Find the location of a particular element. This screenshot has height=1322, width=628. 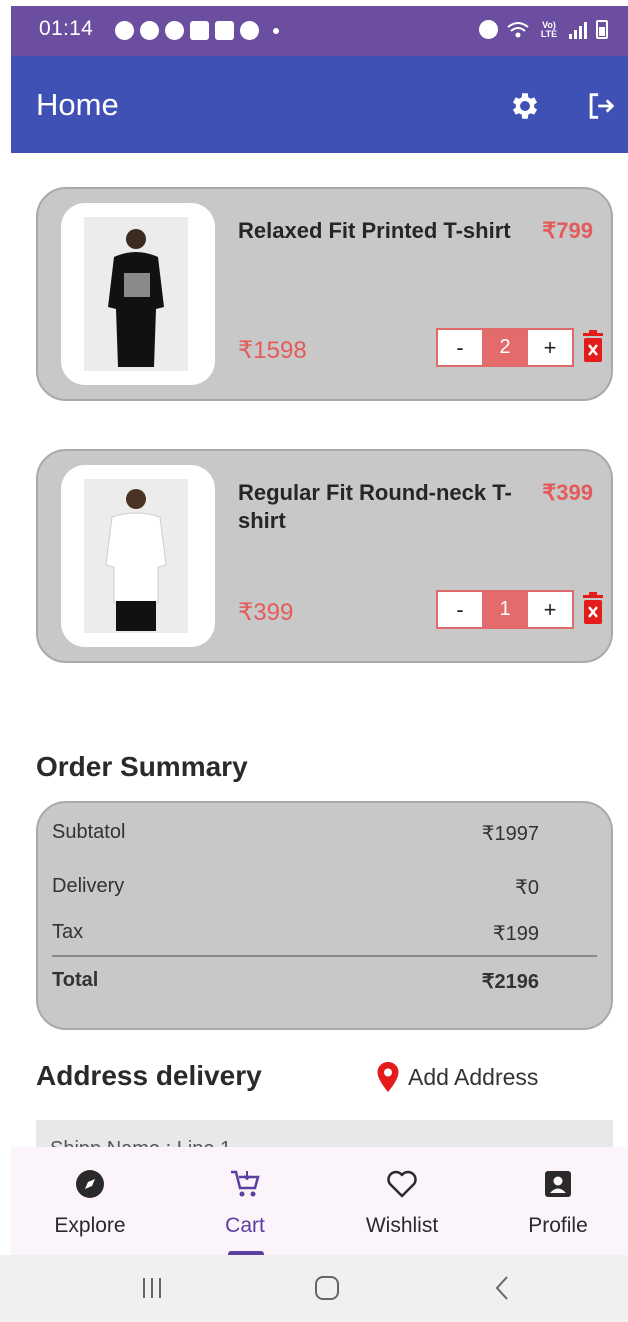

nav-profile: Profile is located at coordinates (554, 1201).